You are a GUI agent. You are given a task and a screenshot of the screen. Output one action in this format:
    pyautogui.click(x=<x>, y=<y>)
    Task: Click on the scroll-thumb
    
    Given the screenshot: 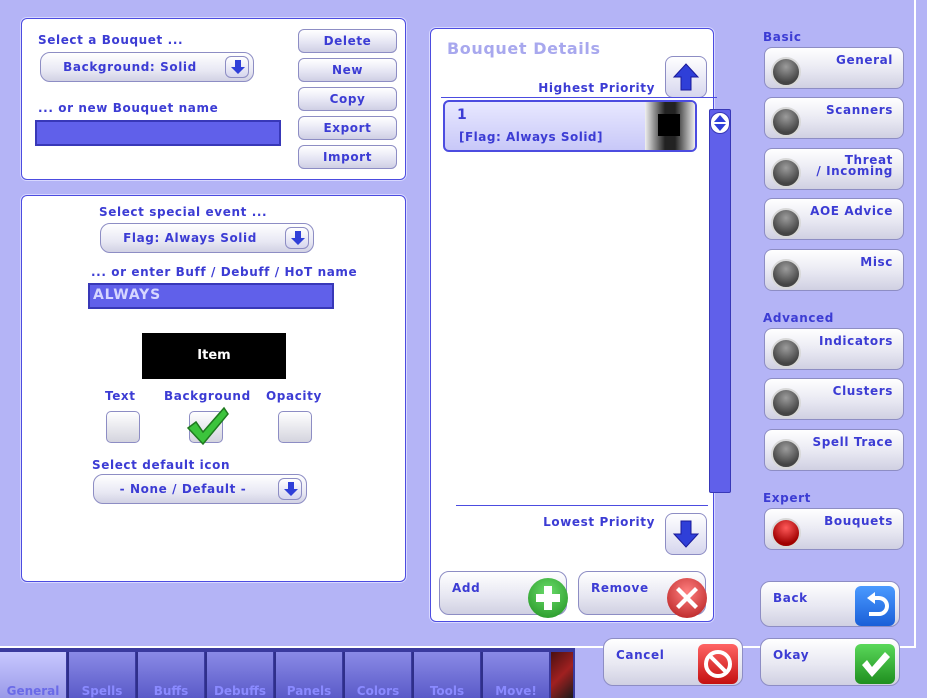 What is the action you would take?
    pyautogui.click(x=720, y=123)
    